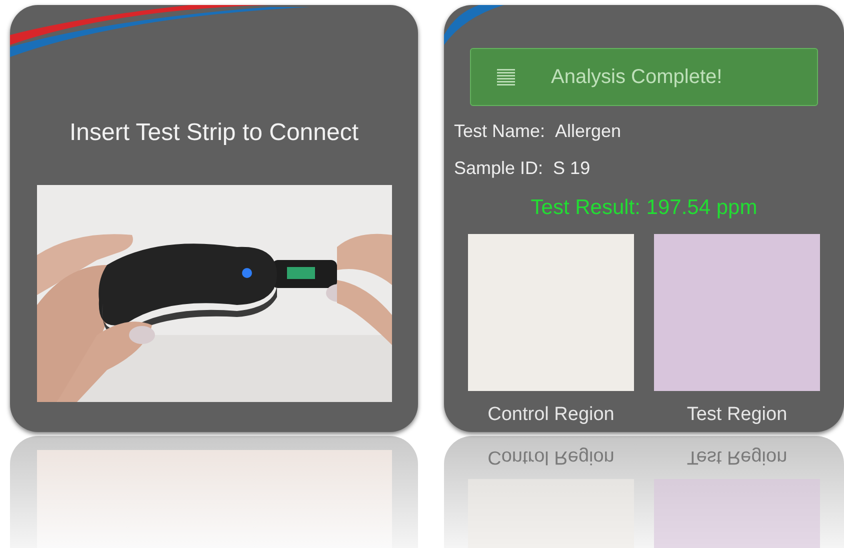  I want to click on field-value: S 19, so click(571, 168).